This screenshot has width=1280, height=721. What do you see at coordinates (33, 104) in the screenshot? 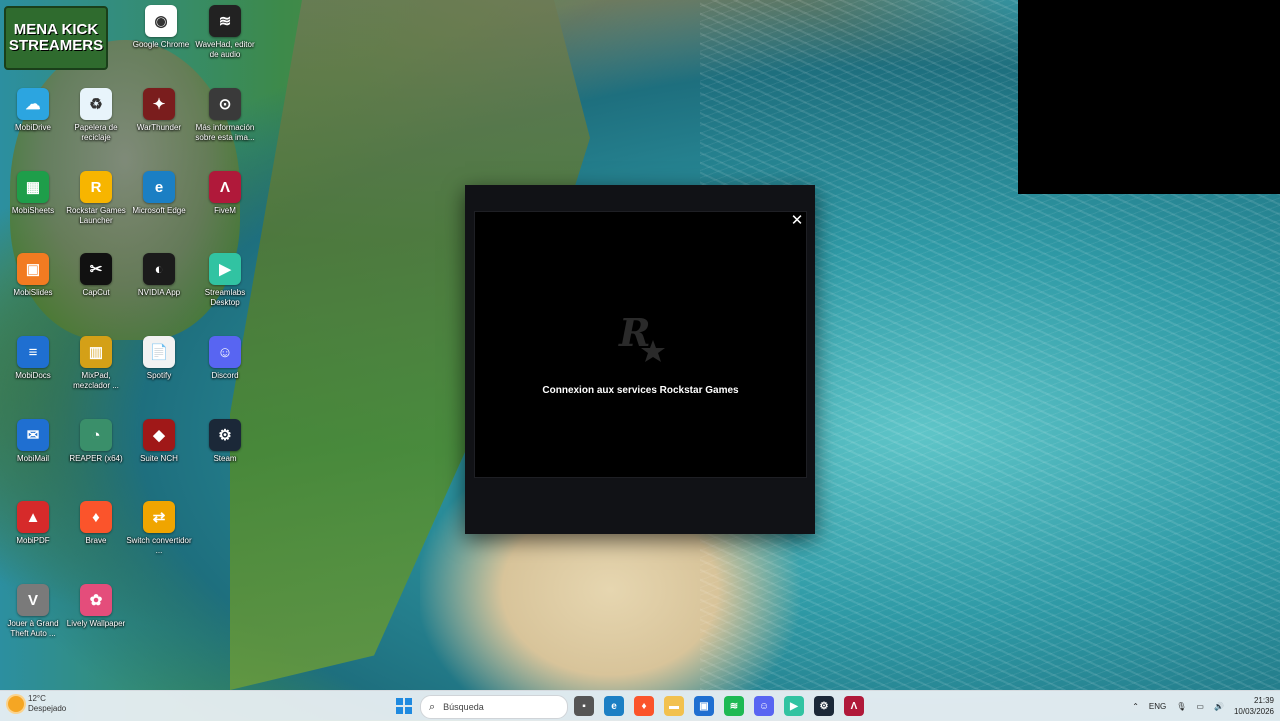
I see `mobidrive-icon: ☁` at bounding box center [33, 104].